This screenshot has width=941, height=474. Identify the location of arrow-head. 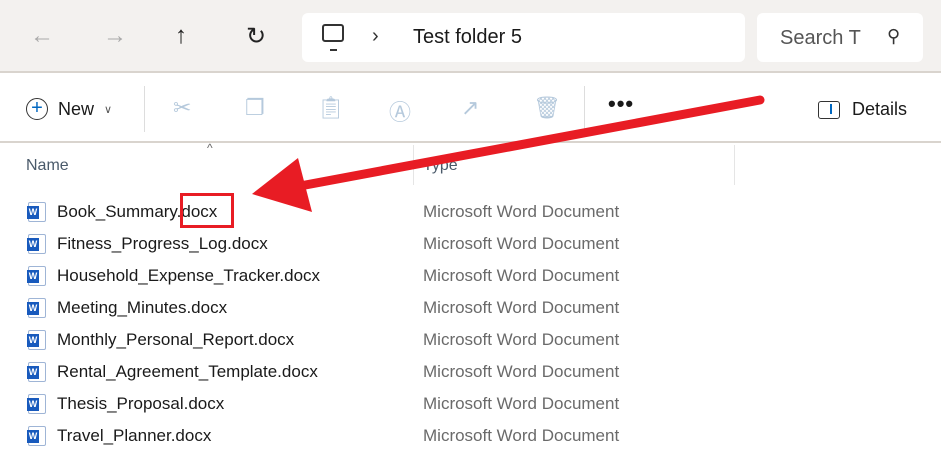
(282, 185).